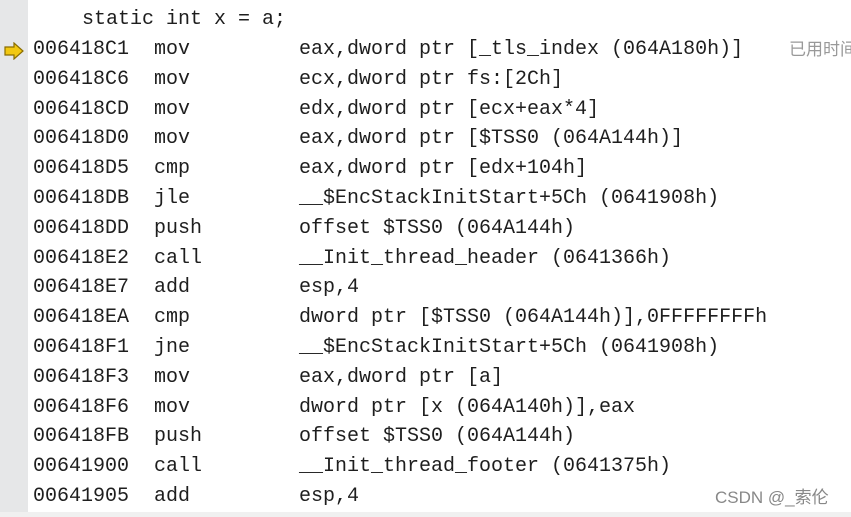 The height and width of the screenshot is (517, 851). What do you see at coordinates (81, 437) in the screenshot?
I see `address: 006418FB` at bounding box center [81, 437].